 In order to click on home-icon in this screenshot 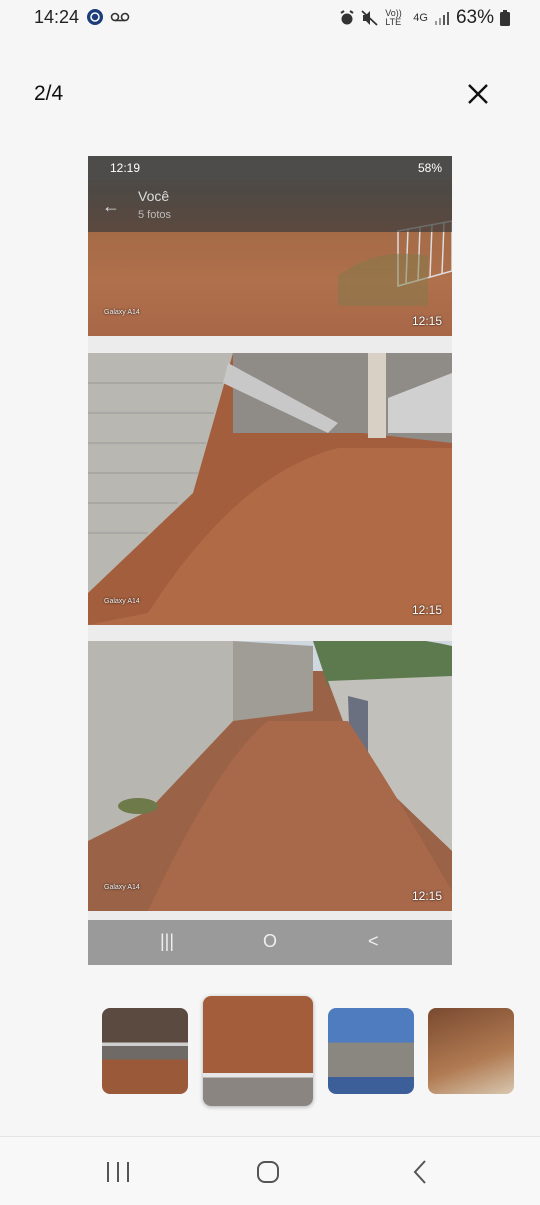, I will do `click(268, 1172)`.